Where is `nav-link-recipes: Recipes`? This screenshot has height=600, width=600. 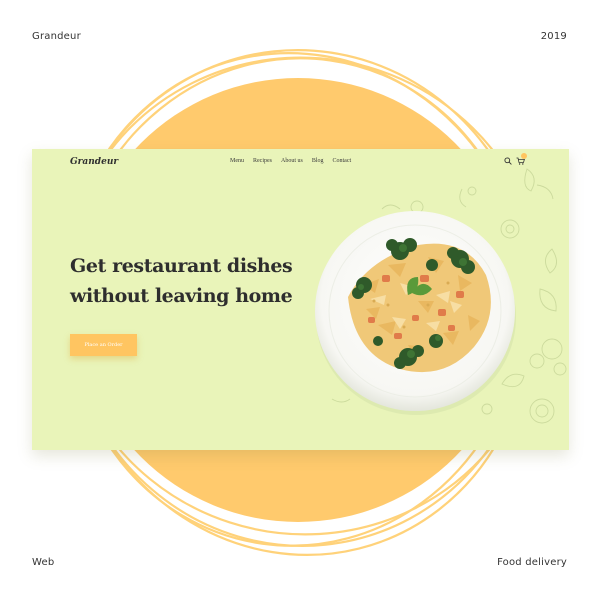
nav-link-recipes: Recipes is located at coordinates (262, 161).